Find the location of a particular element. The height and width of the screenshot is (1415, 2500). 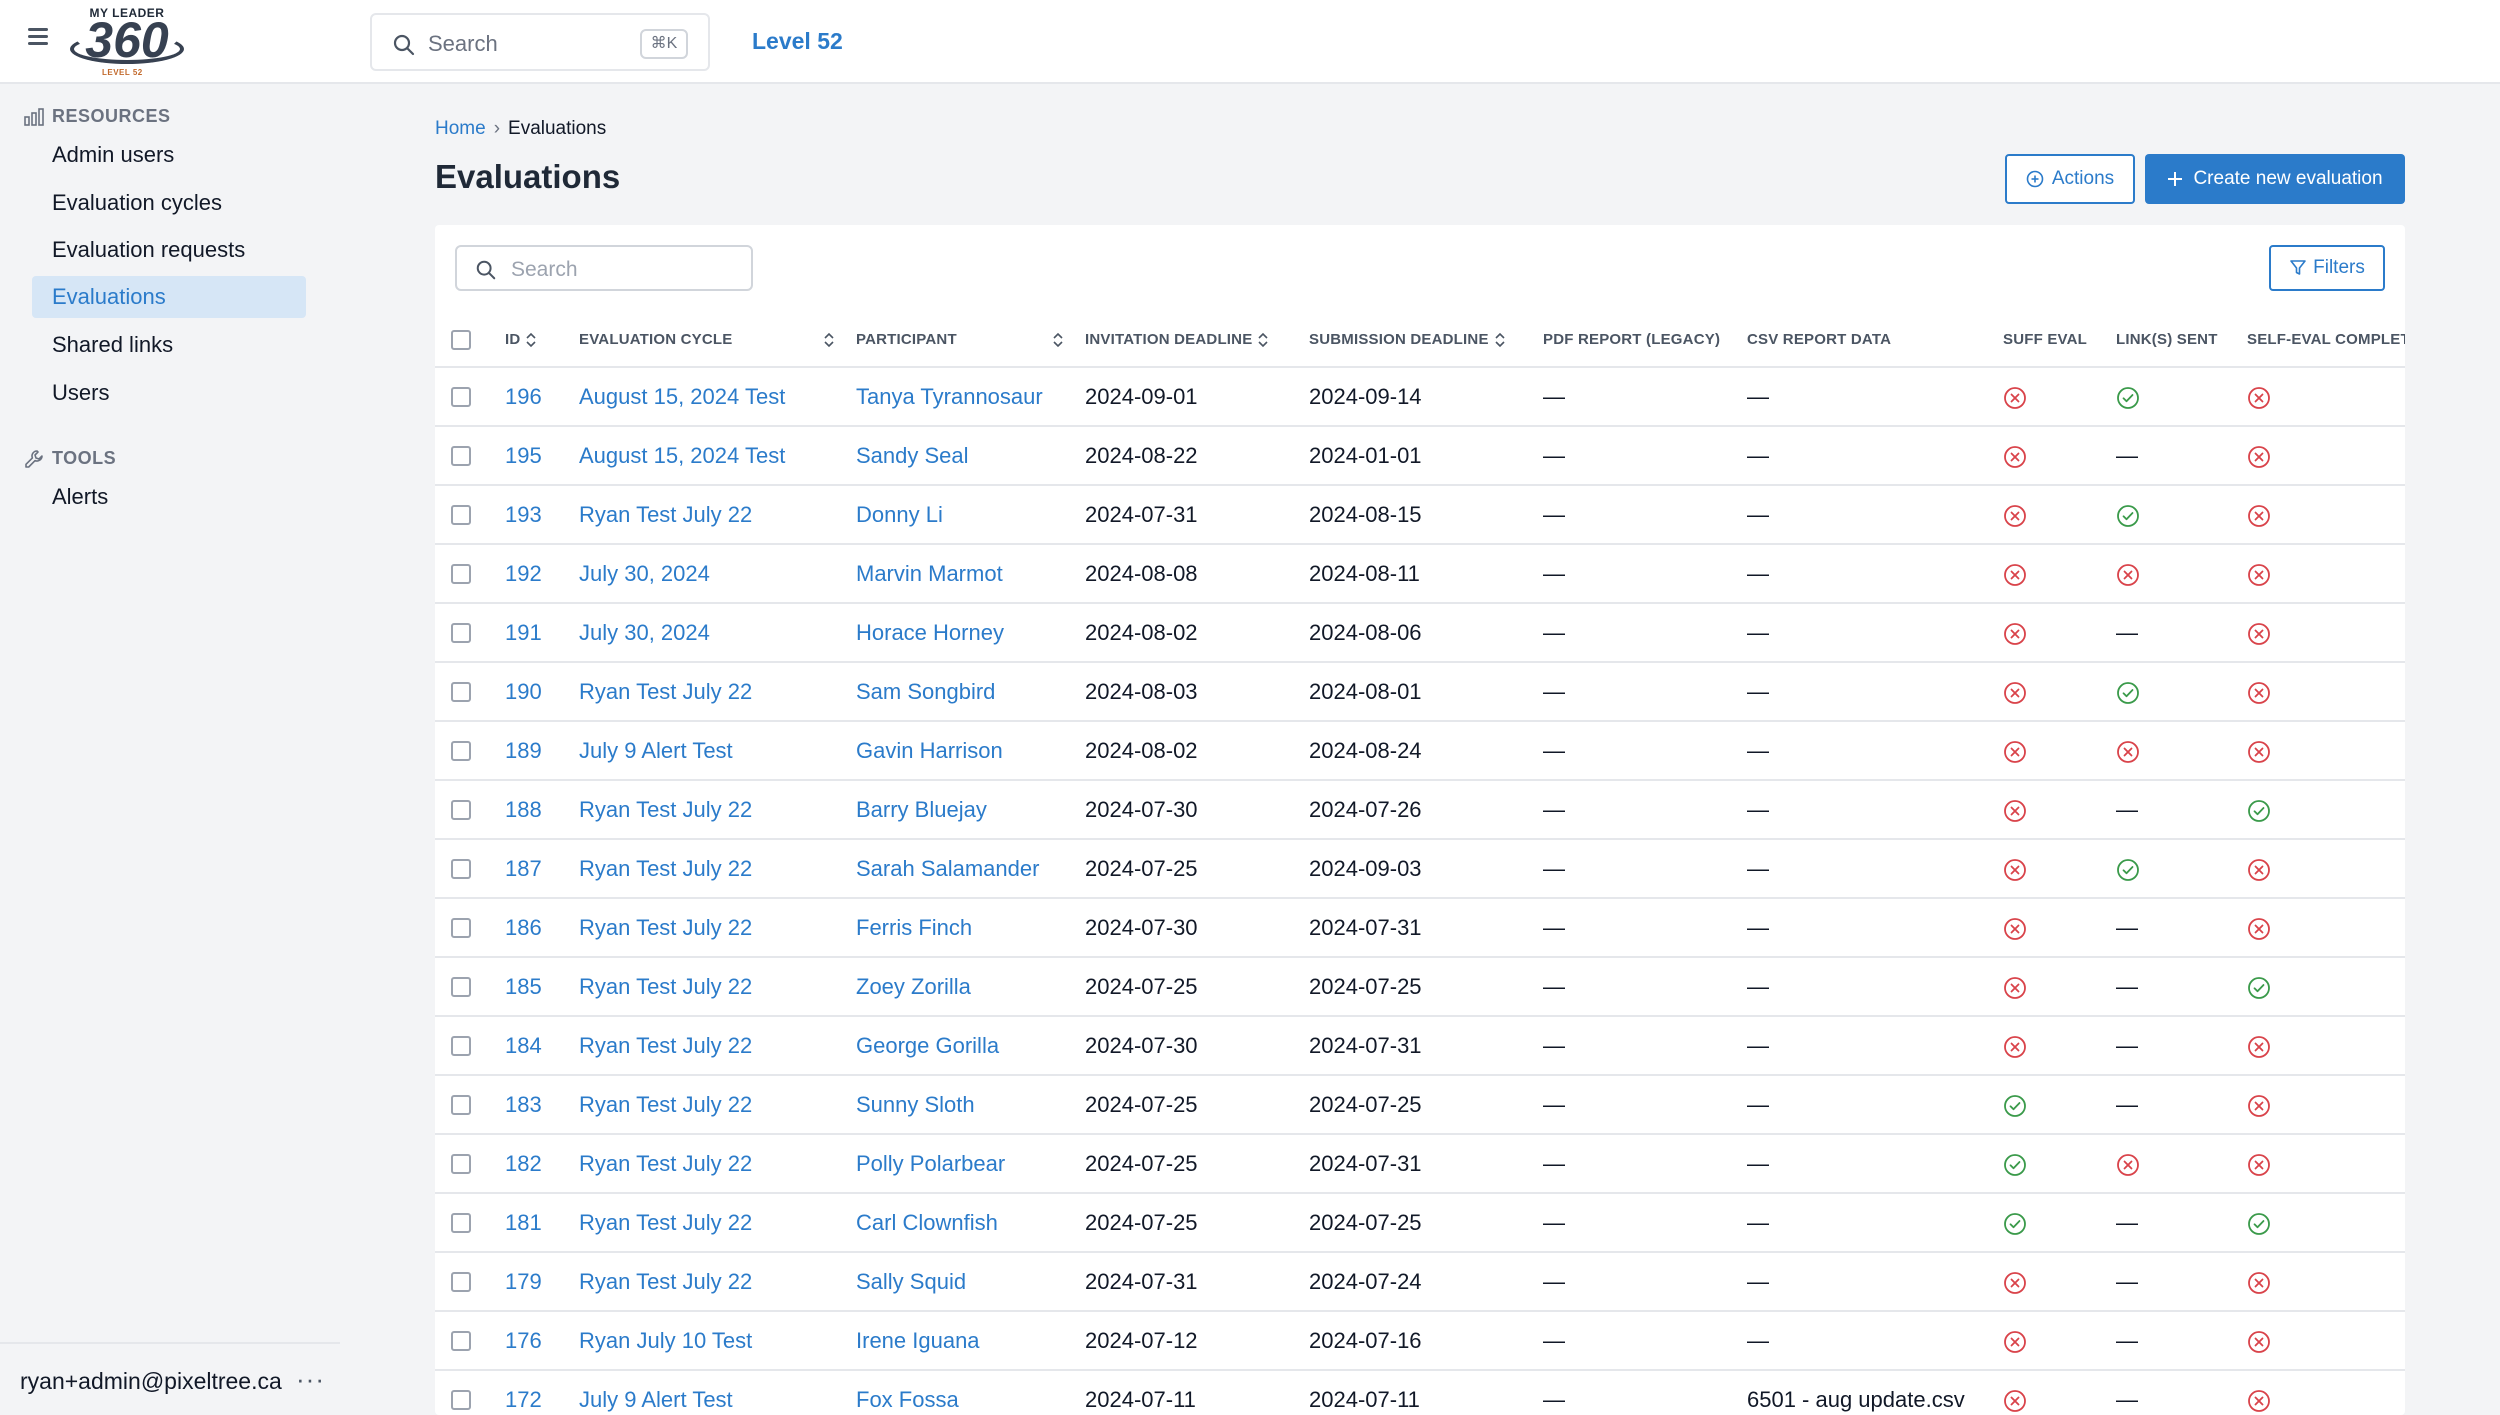

sidebar-item-evaluation-cycles: Evaluation cycles is located at coordinates (169, 203).